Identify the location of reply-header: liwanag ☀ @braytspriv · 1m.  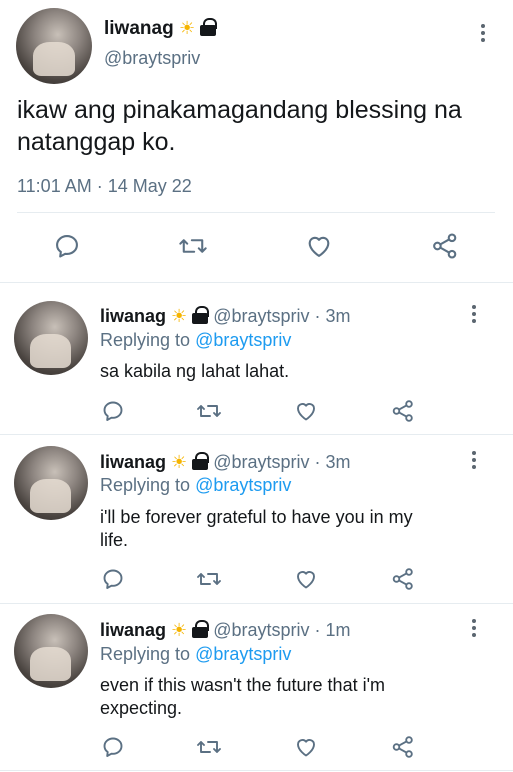
(225, 630).